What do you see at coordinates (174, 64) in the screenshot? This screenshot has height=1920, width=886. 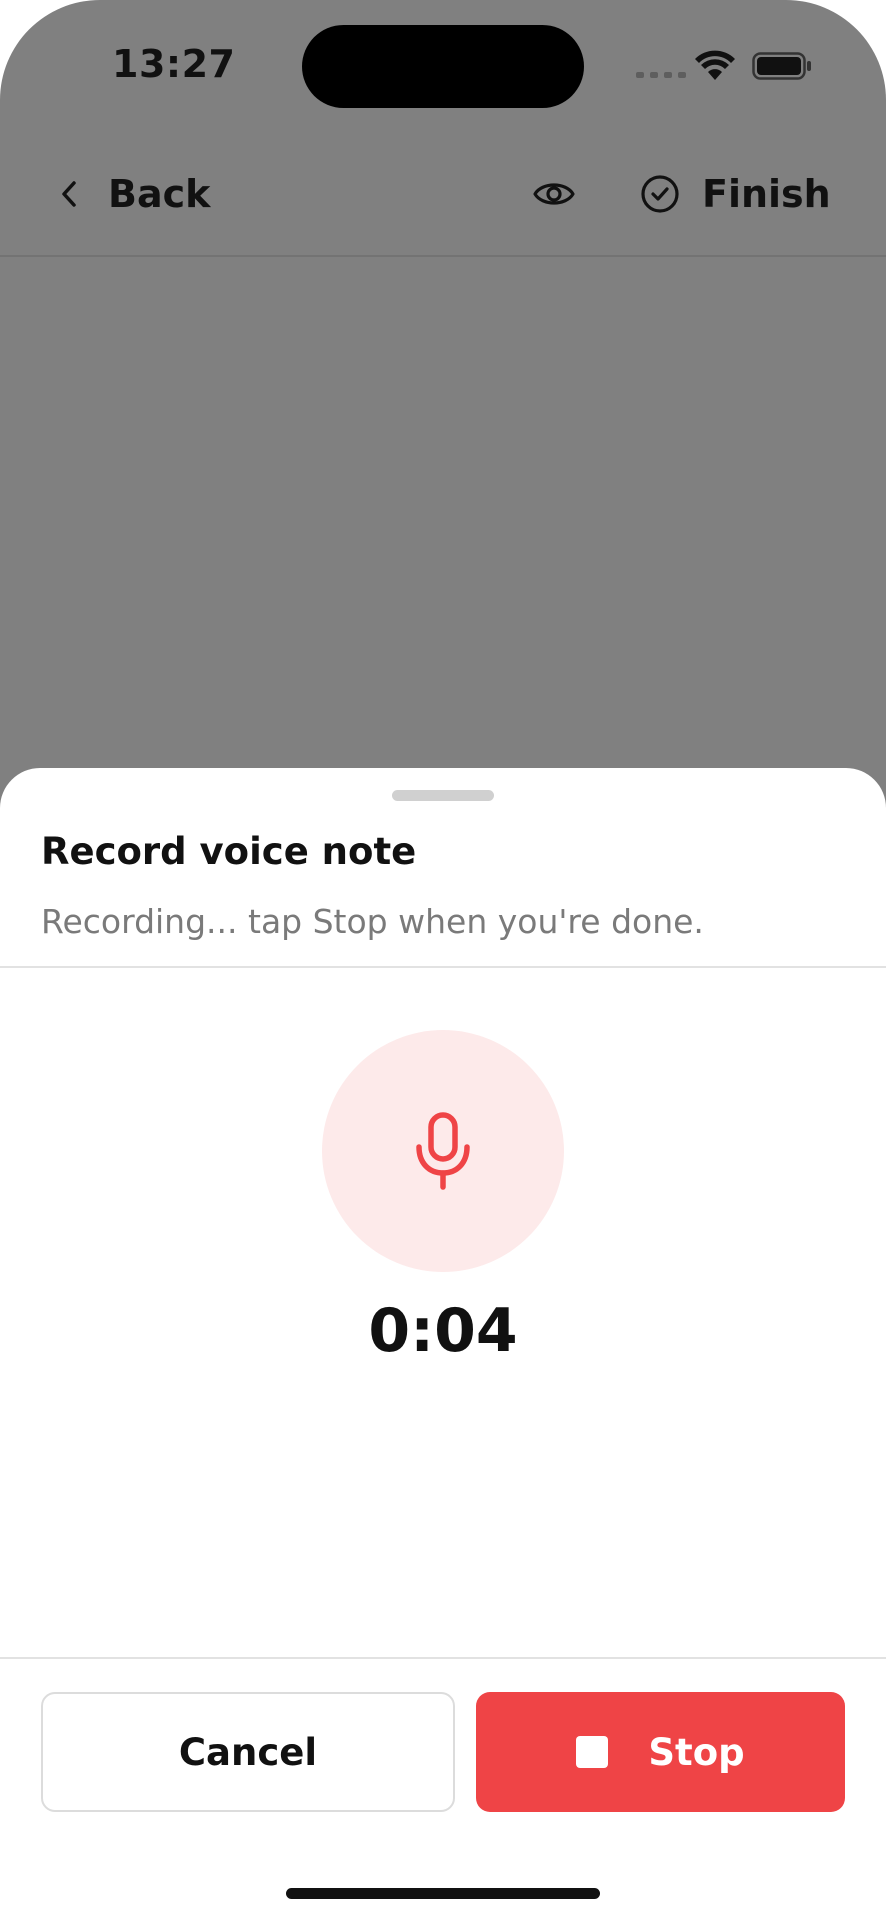 I see `status-time: 13:27` at bounding box center [174, 64].